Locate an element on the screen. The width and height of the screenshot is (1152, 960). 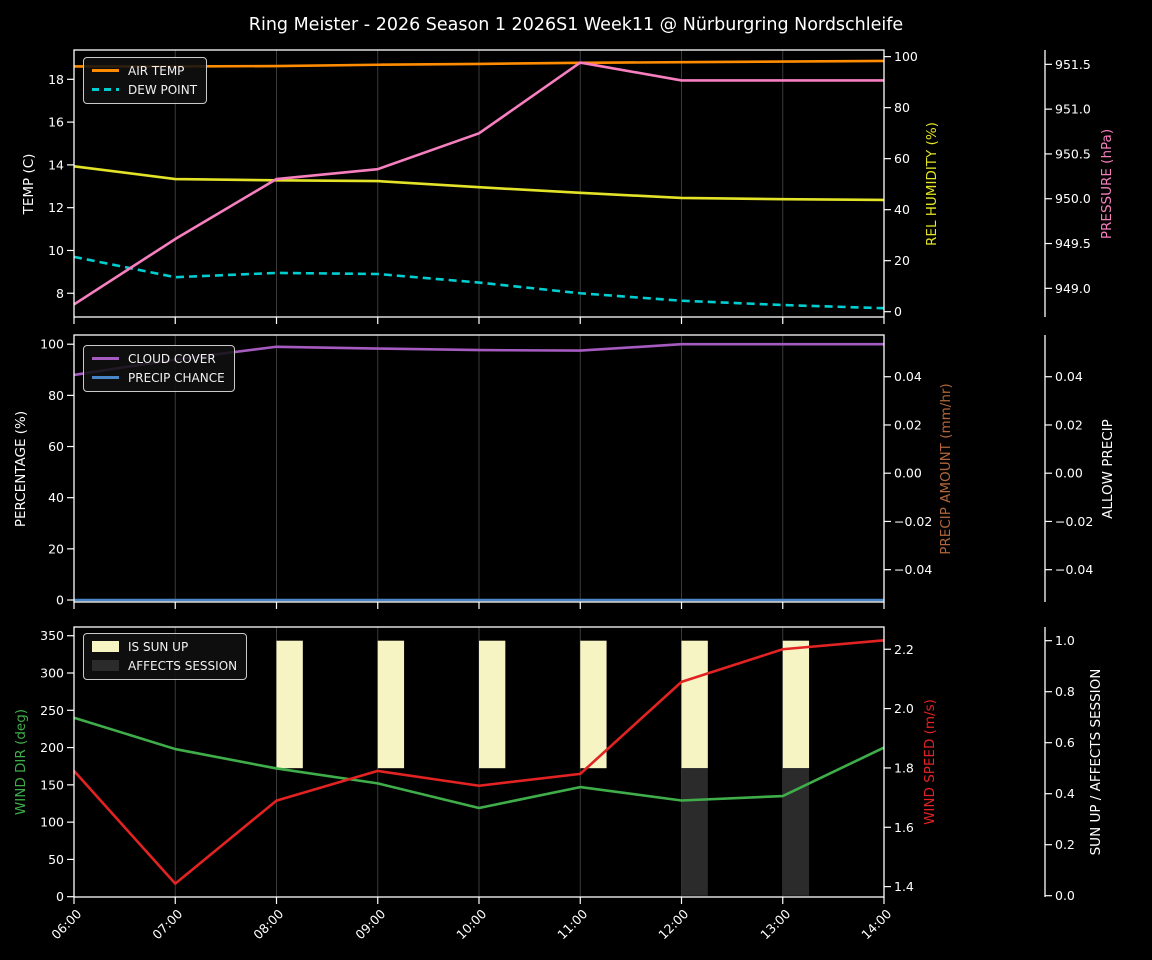
tick-label: 150 is located at coordinates (52, 784).